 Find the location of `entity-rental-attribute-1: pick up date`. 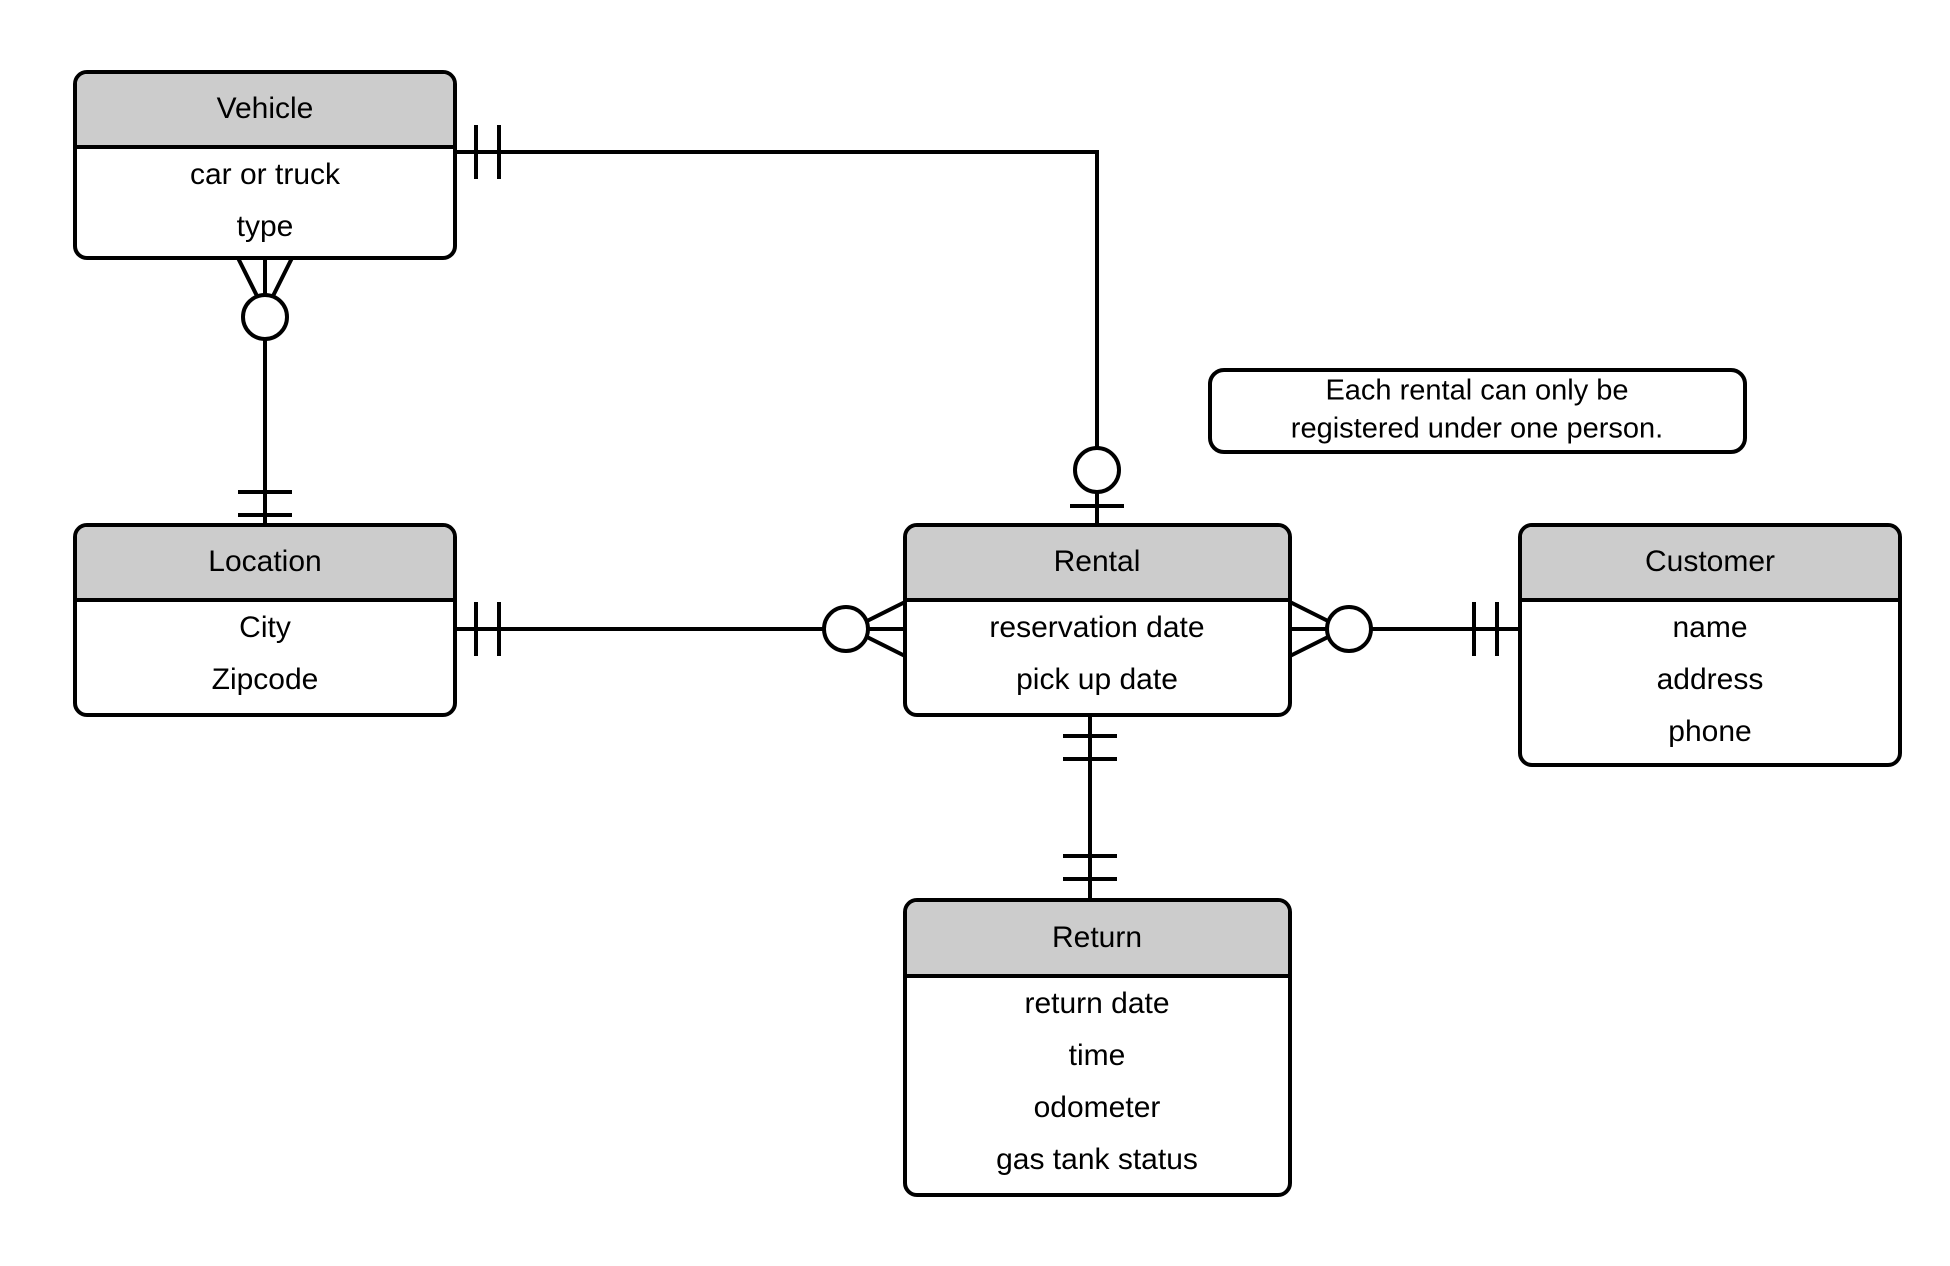

entity-rental-attribute-1: pick up date is located at coordinates (1097, 679).